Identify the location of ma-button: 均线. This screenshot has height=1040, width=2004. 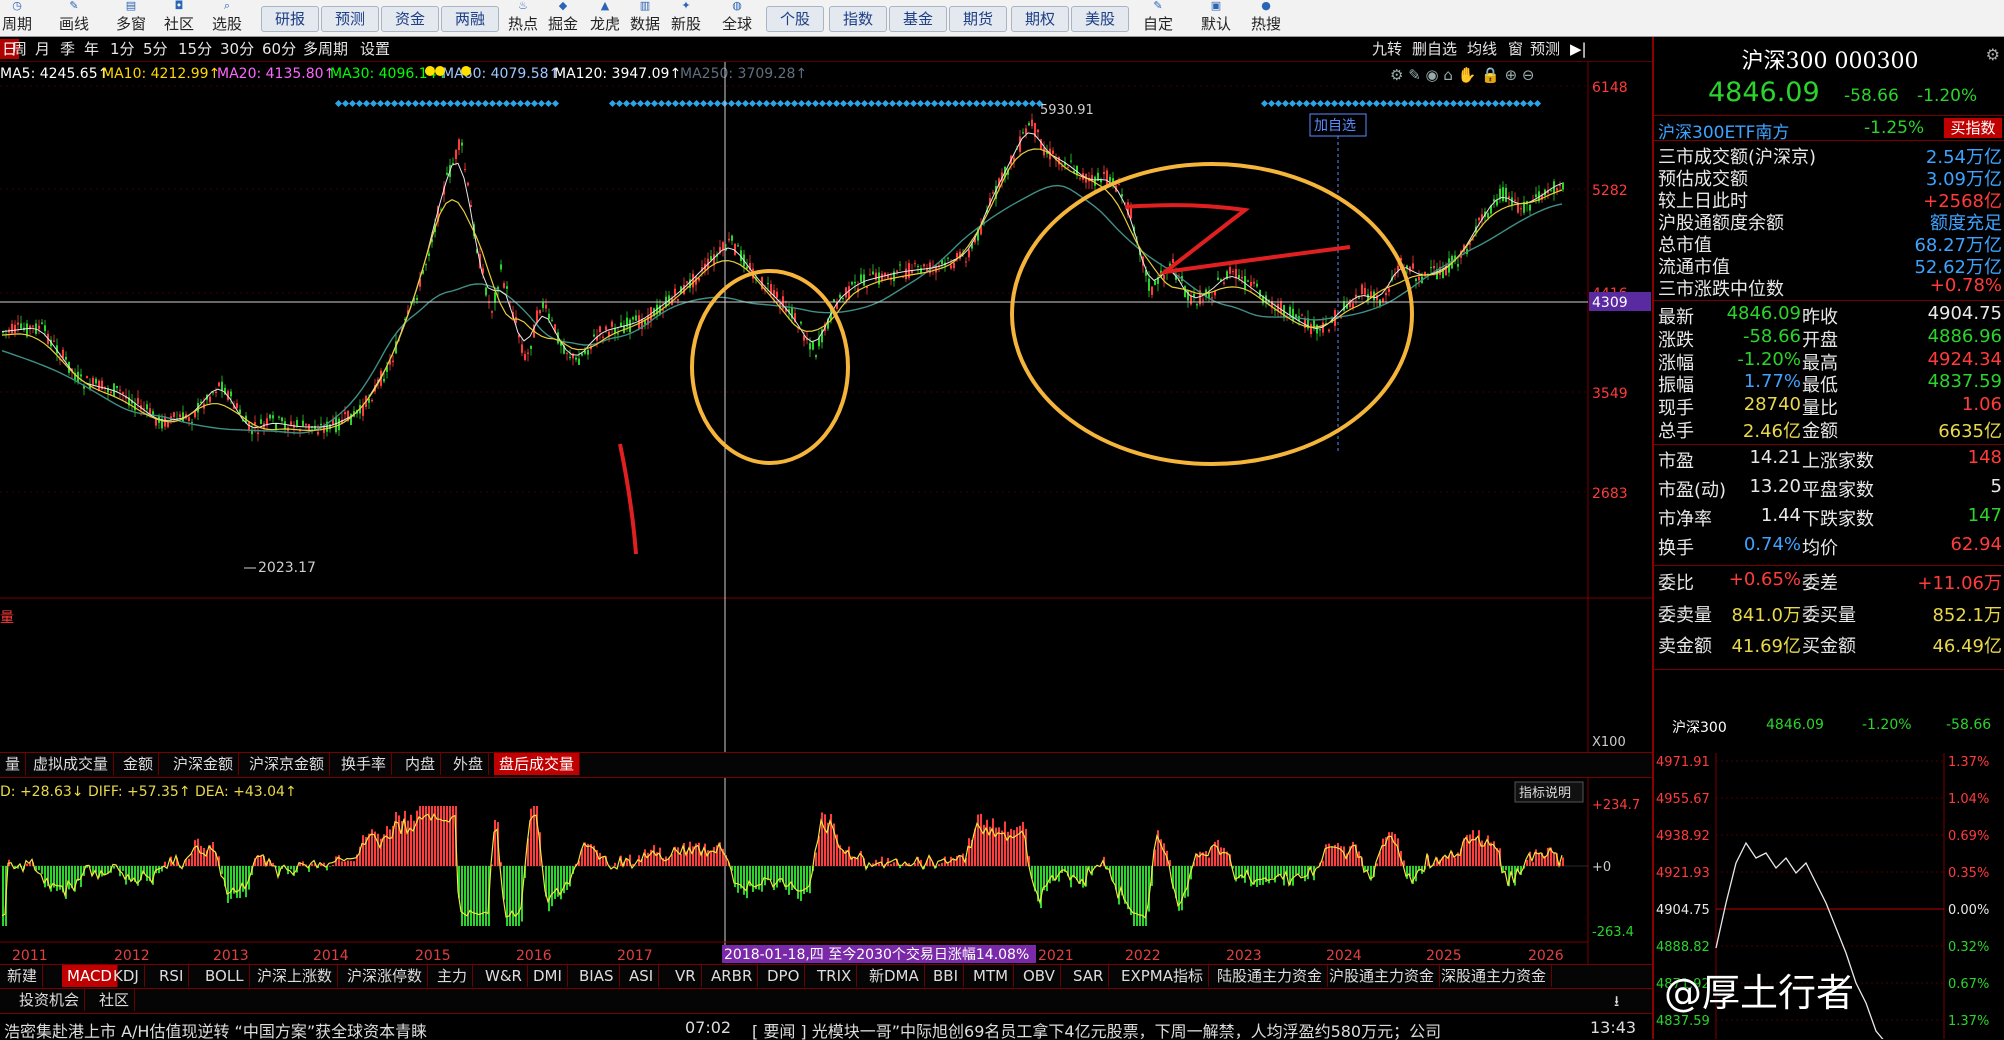
(1482, 49).